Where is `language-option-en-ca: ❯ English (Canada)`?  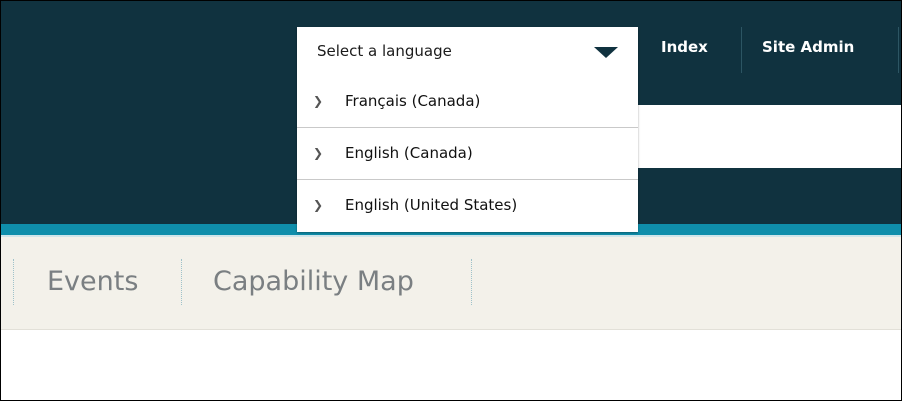 language-option-en-ca: ❯ English (Canada) is located at coordinates (467, 155).